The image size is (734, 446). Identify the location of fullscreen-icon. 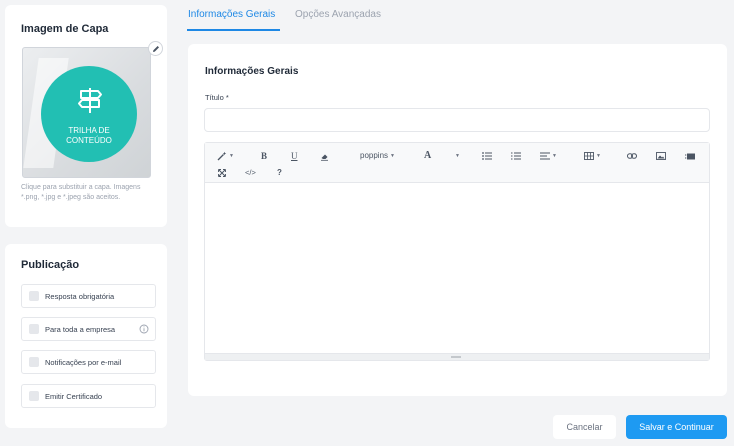
(222, 173).